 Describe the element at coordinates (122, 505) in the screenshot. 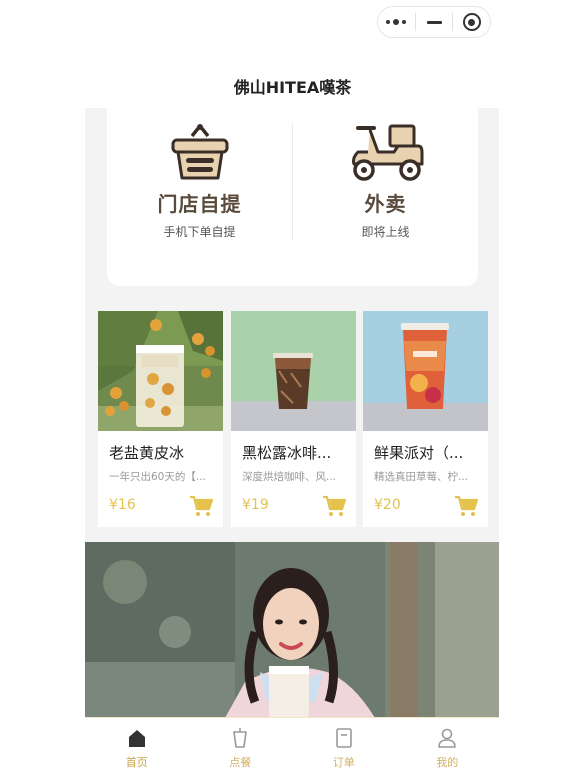

I see `product-price: ¥16` at that location.